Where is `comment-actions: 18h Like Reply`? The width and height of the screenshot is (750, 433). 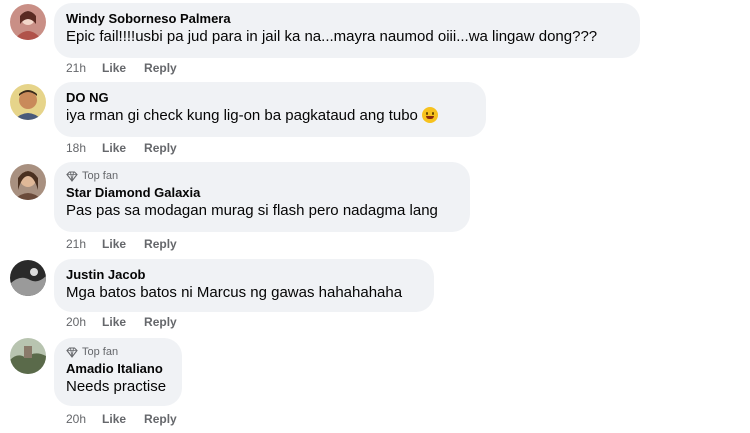 comment-actions: 18h Like Reply is located at coordinates (130, 148).